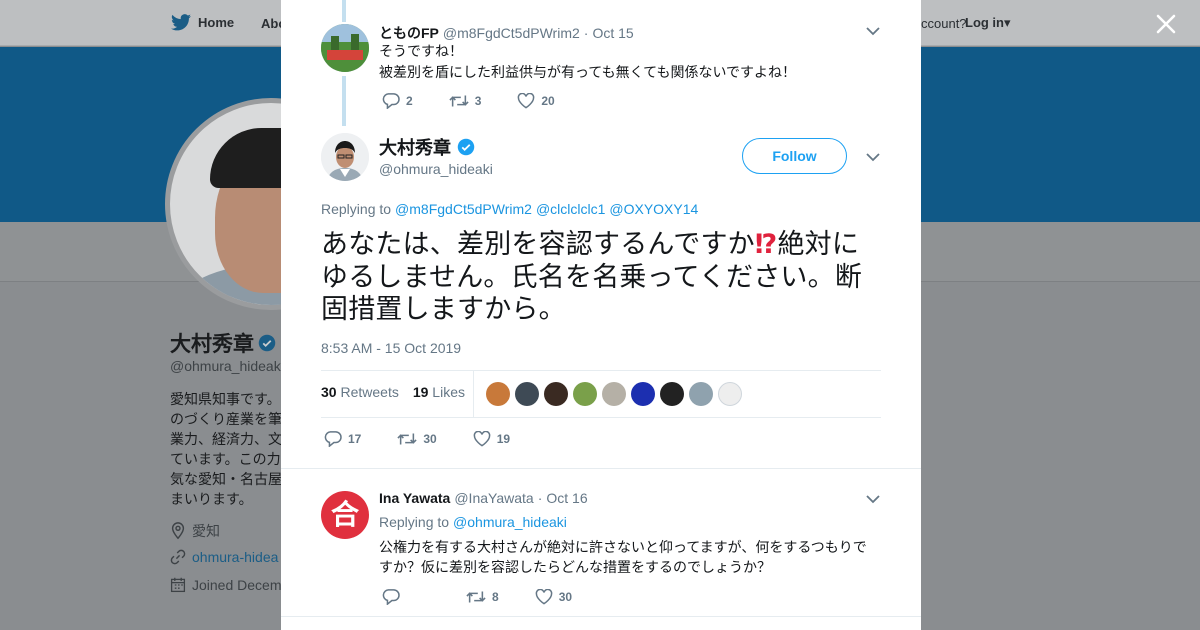 This screenshot has width=1200, height=630. Describe the element at coordinates (873, 157) in the screenshot. I see `main-tweet-menu-icon` at that location.